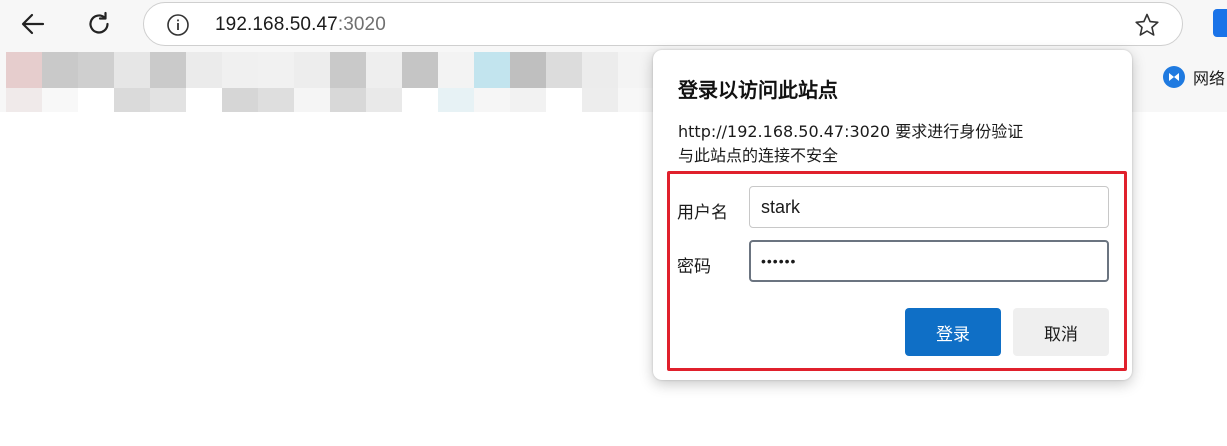 This screenshot has width=1227, height=446. Describe the element at coordinates (929, 261) in the screenshot. I see `password-field: ••••••` at that location.